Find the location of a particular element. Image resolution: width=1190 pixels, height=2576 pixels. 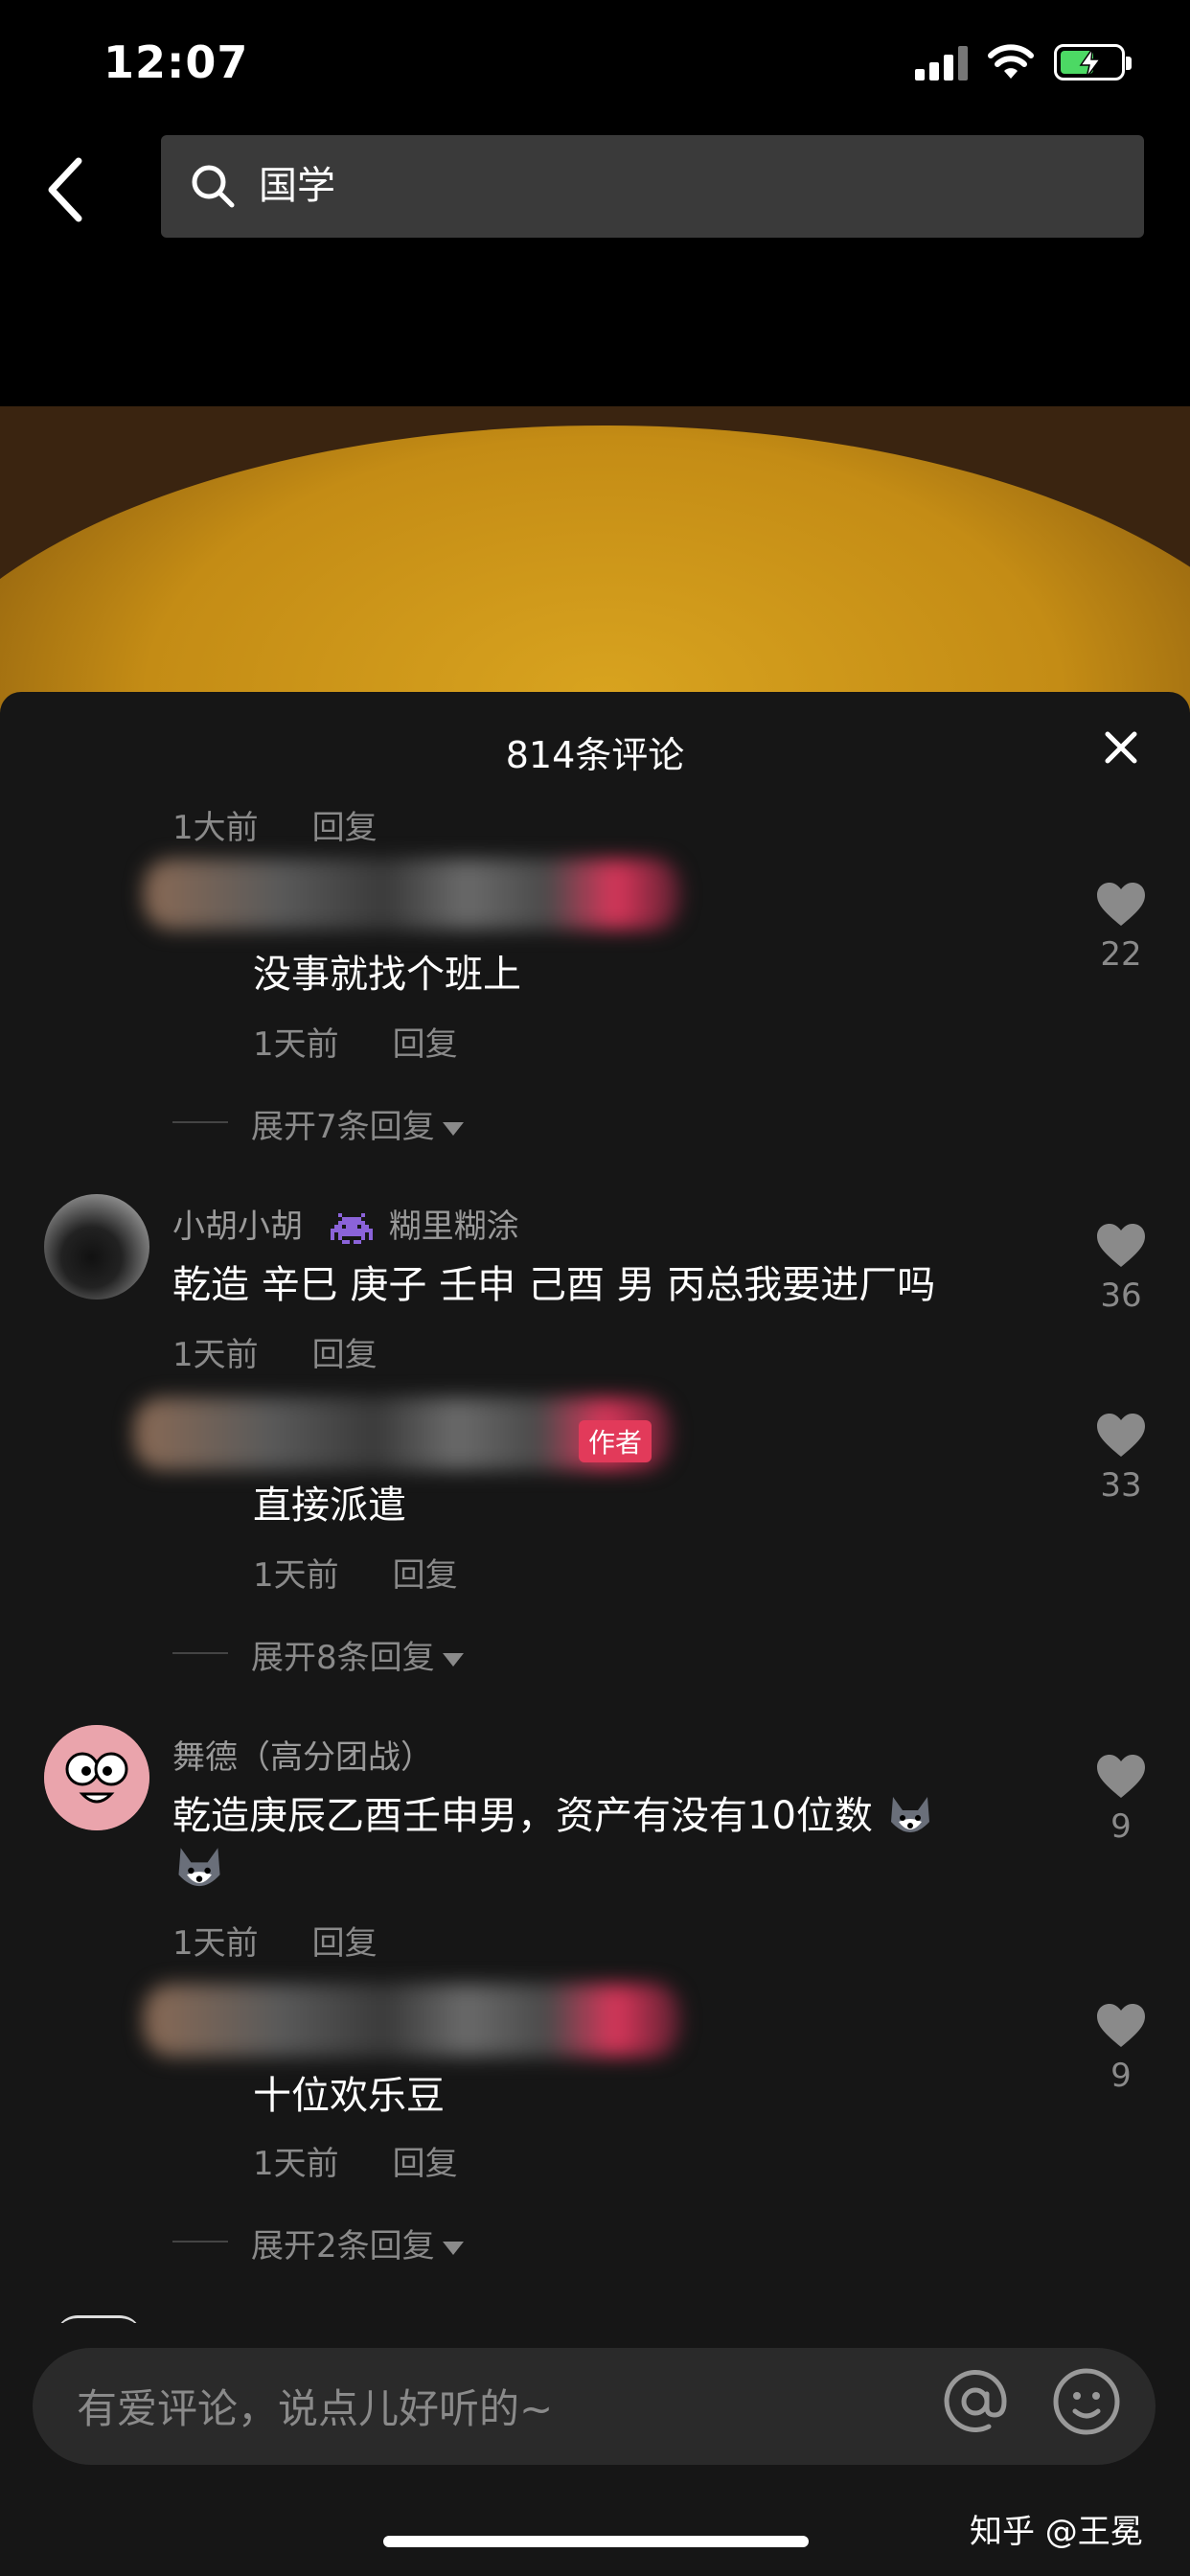

reply-text: 没事就找个班上 is located at coordinates (387, 975).